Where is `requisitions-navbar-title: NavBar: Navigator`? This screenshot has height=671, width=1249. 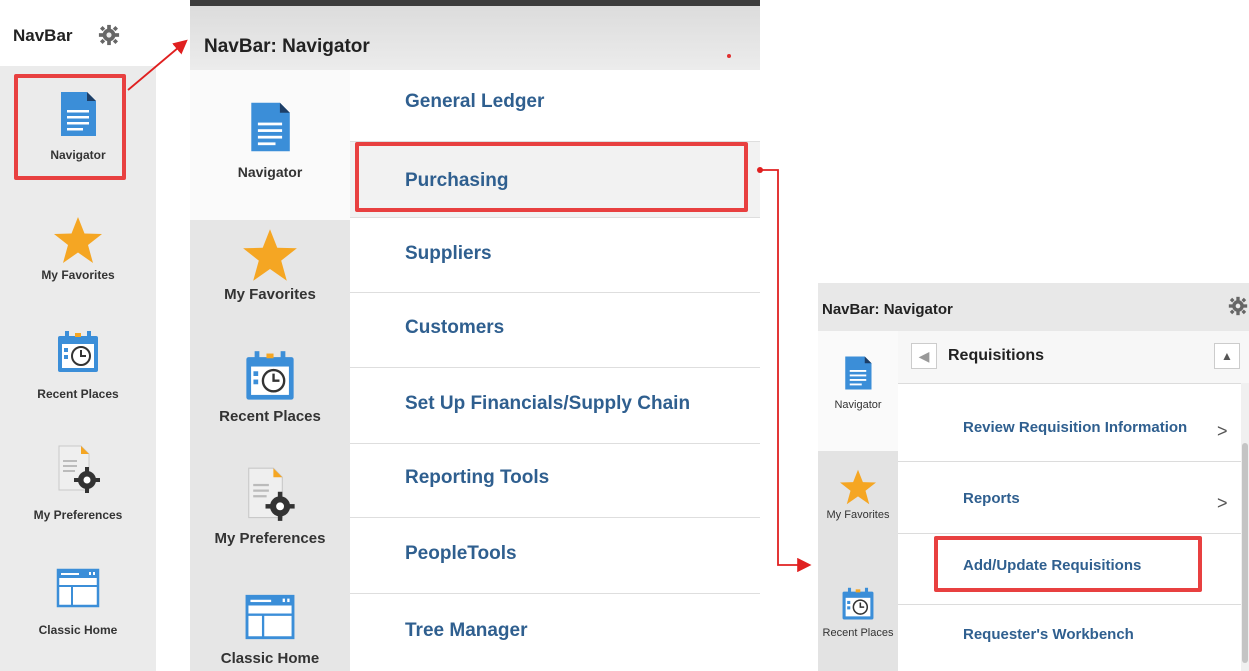
requisitions-navbar-title: NavBar: Navigator is located at coordinates (887, 309).